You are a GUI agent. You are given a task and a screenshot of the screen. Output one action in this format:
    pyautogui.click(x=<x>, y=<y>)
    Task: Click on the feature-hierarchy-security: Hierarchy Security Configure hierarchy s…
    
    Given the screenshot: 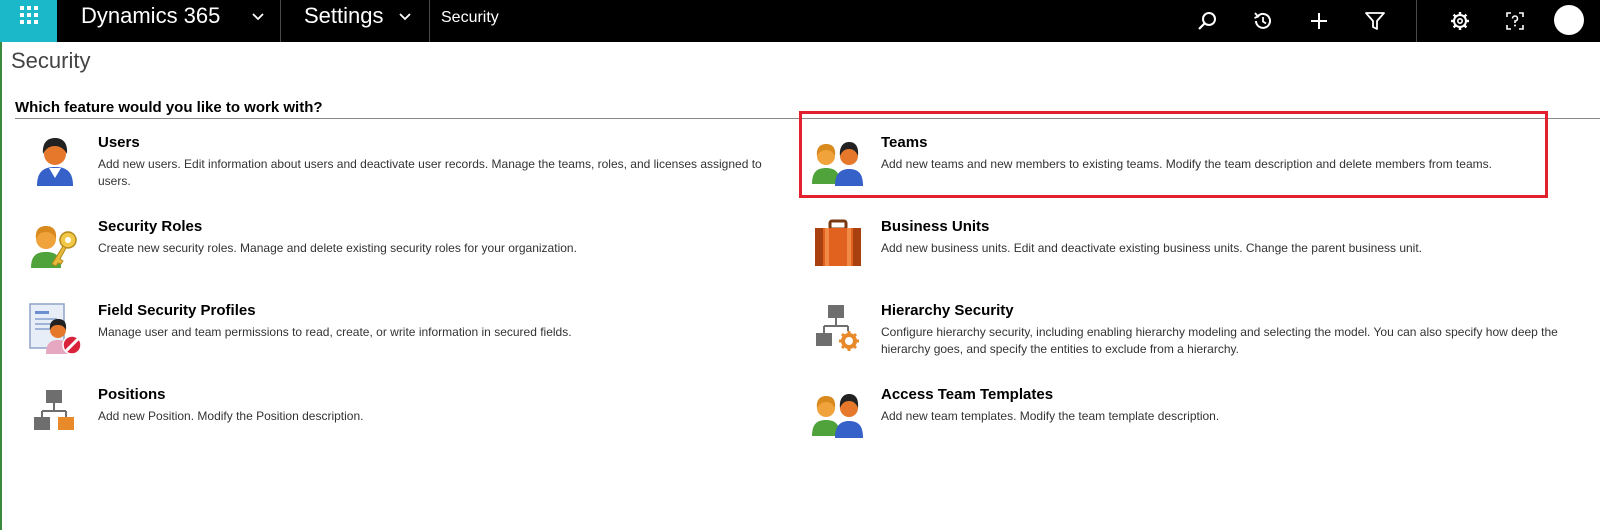 What is the action you would take?
    pyautogui.click(x=1201, y=331)
    